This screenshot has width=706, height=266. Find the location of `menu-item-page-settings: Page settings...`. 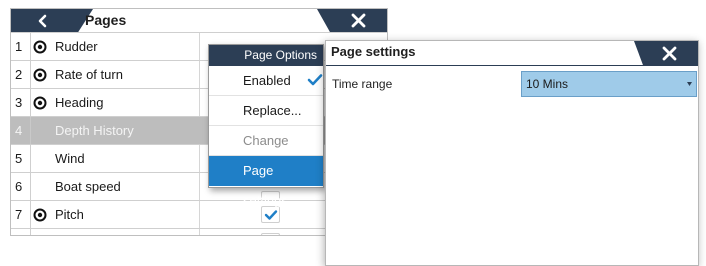

menu-item-page-settings: Page settings... is located at coordinates (266, 182).